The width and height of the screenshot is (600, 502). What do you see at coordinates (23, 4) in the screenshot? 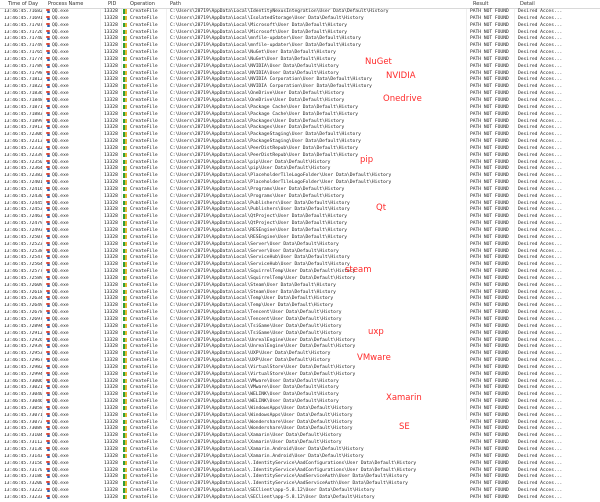
I see `header-time-of-day: Time of Day` at bounding box center [23, 4].